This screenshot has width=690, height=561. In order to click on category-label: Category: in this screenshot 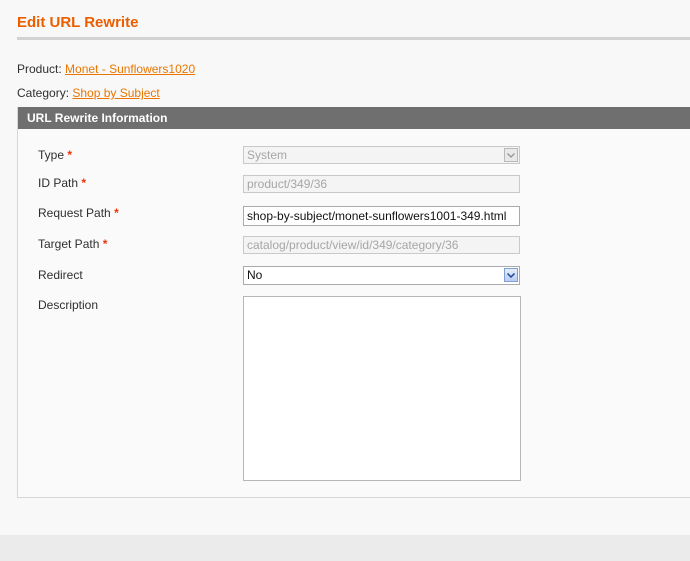, I will do `click(43, 93)`.